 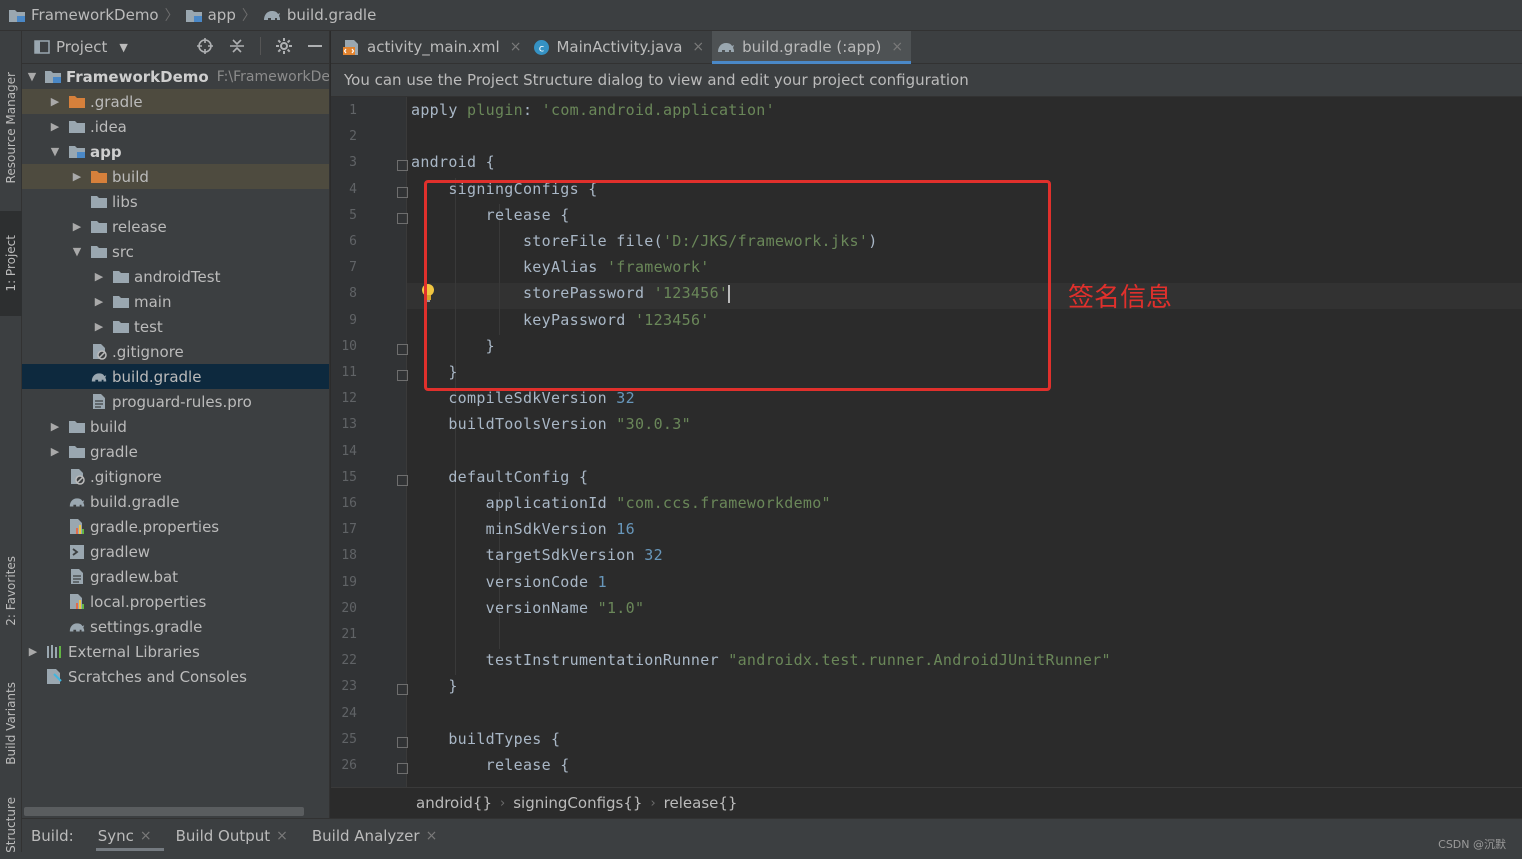 I want to click on structure-tab: Structure, so click(x=11, y=825).